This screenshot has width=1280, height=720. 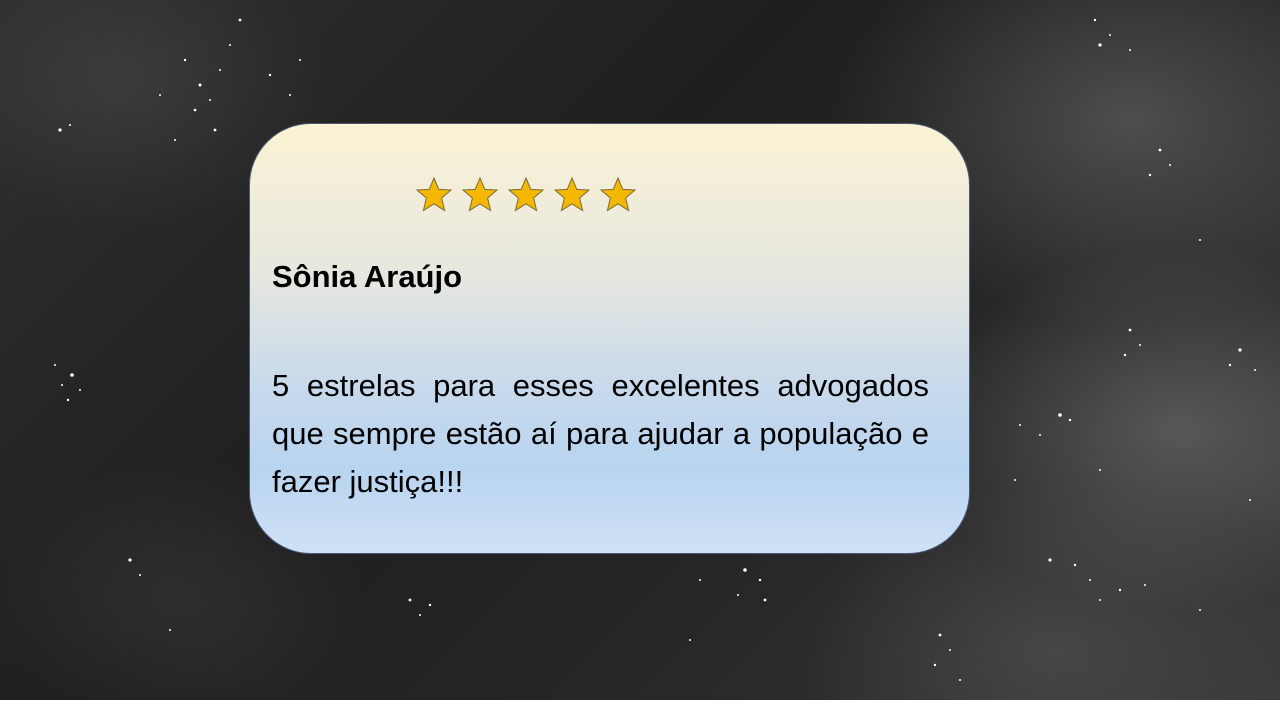 What do you see at coordinates (367, 276) in the screenshot?
I see `reviewer-name: Sônia Araújo` at bounding box center [367, 276].